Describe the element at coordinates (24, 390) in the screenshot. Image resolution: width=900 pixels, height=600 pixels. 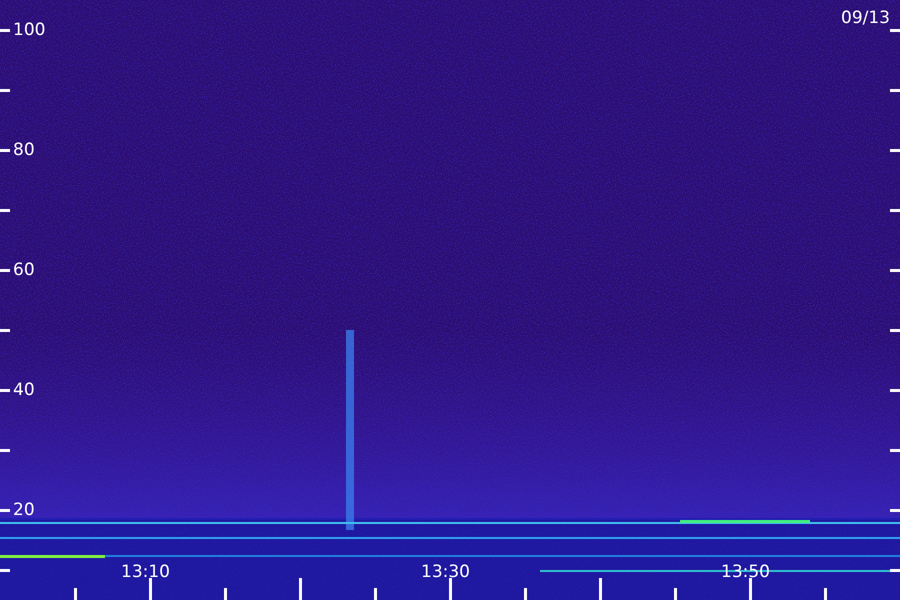
I see `y-axis-label: 40` at that location.